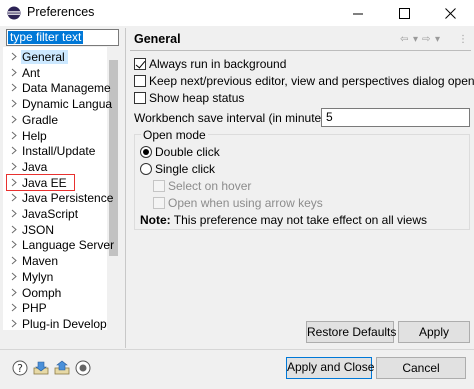 The width and height of the screenshot is (474, 389). I want to click on bottom-separator, so click(237, 349).